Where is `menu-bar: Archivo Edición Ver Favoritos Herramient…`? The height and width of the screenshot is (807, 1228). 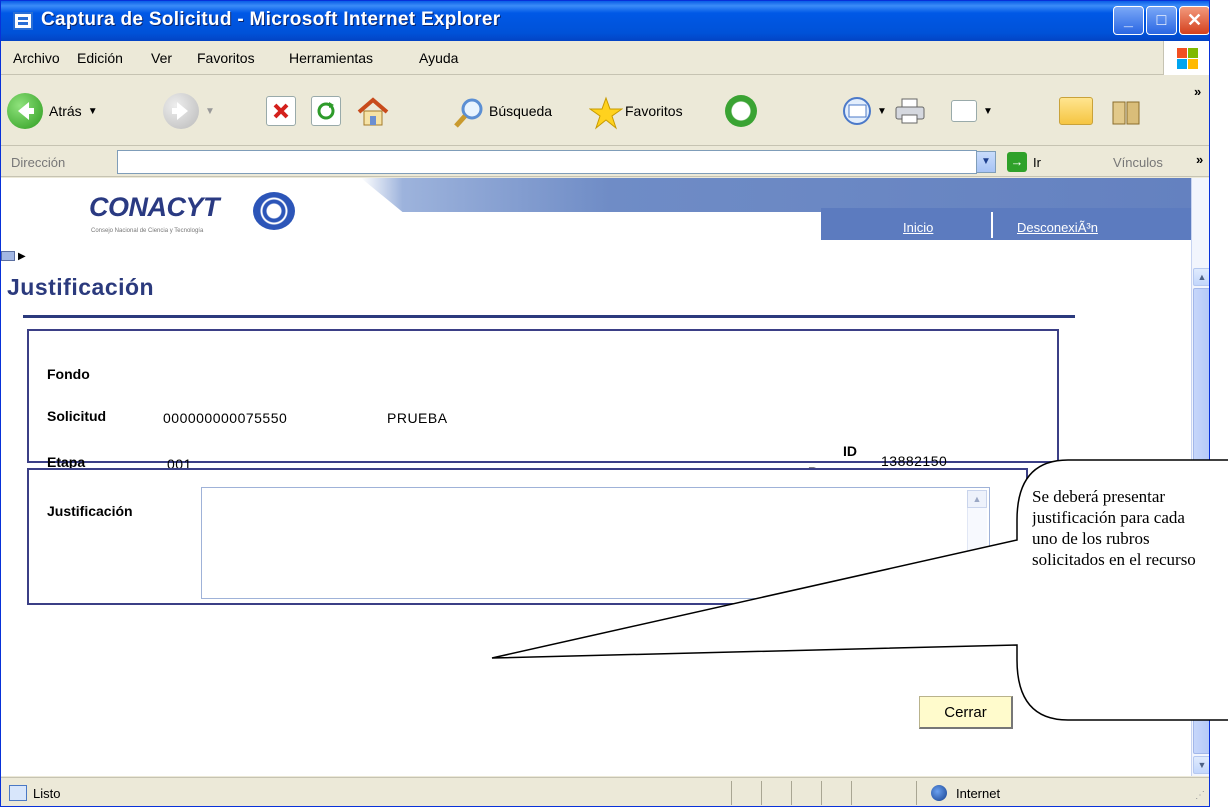
menu-bar: Archivo Edición Ver Favoritos Herramient… is located at coordinates (605, 58).